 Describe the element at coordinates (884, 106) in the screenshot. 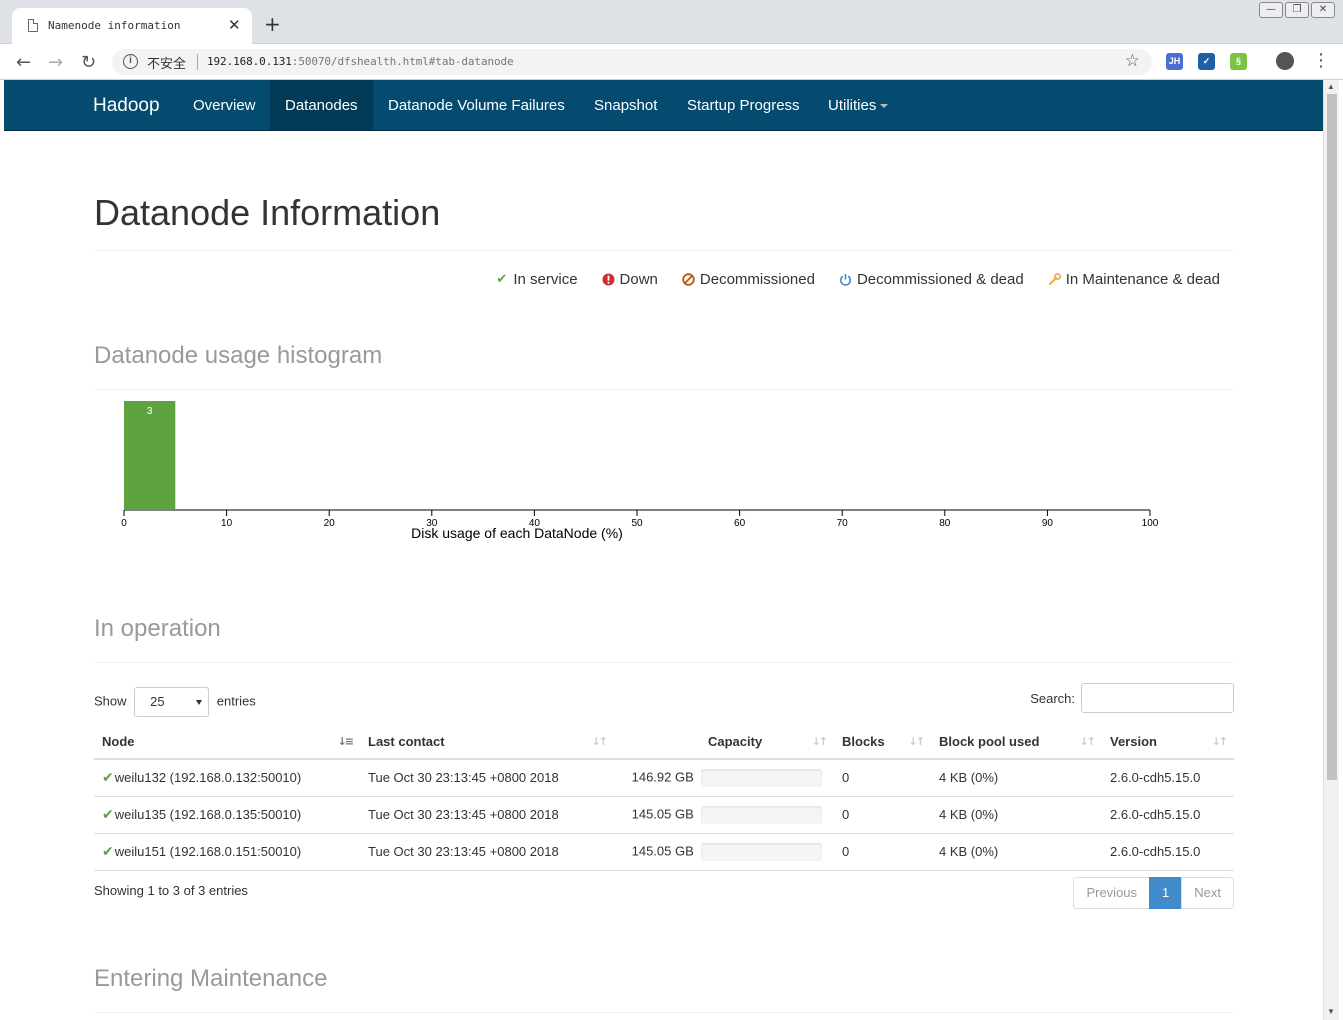

I see `caret-down-icon` at that location.